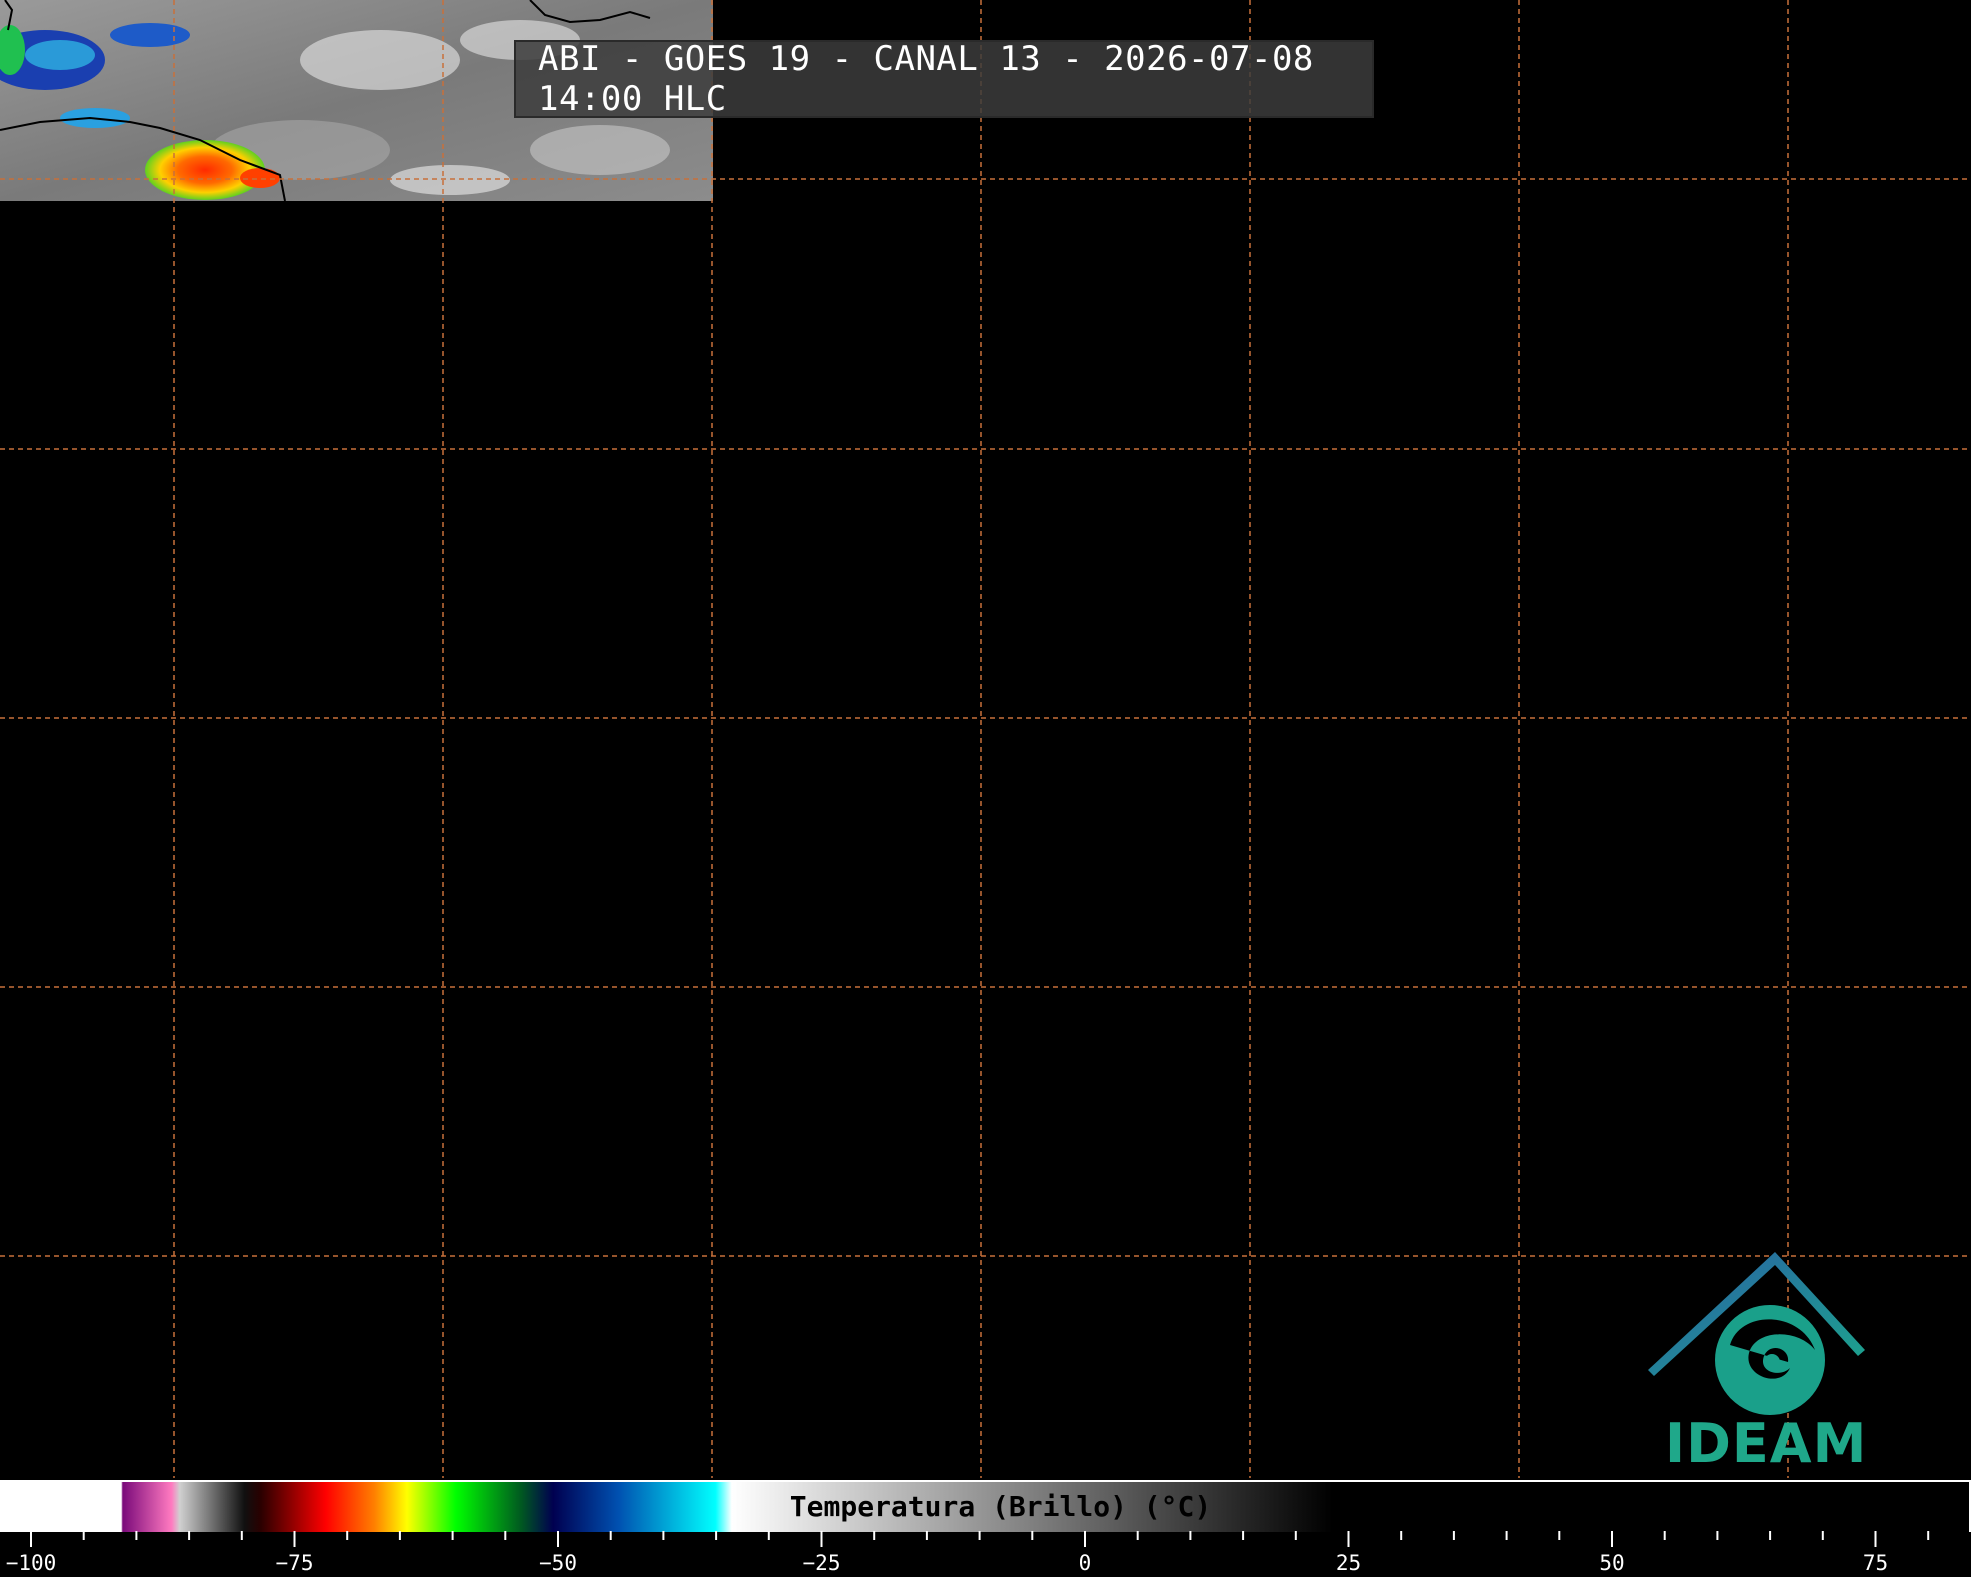 The image size is (1971, 1577). What do you see at coordinates (1000, 1506) in the screenshot?
I see `colorbar-label: Temperatura (Brillo) (°C)` at bounding box center [1000, 1506].